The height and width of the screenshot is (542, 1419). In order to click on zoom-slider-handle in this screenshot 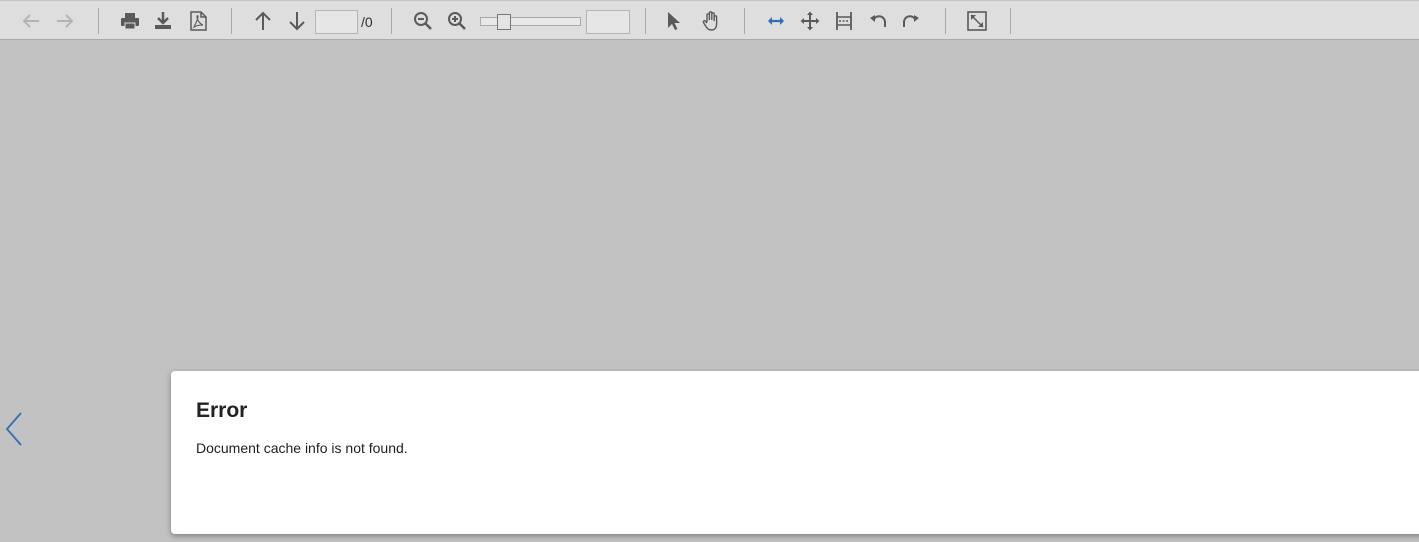, I will do `click(504, 22)`.